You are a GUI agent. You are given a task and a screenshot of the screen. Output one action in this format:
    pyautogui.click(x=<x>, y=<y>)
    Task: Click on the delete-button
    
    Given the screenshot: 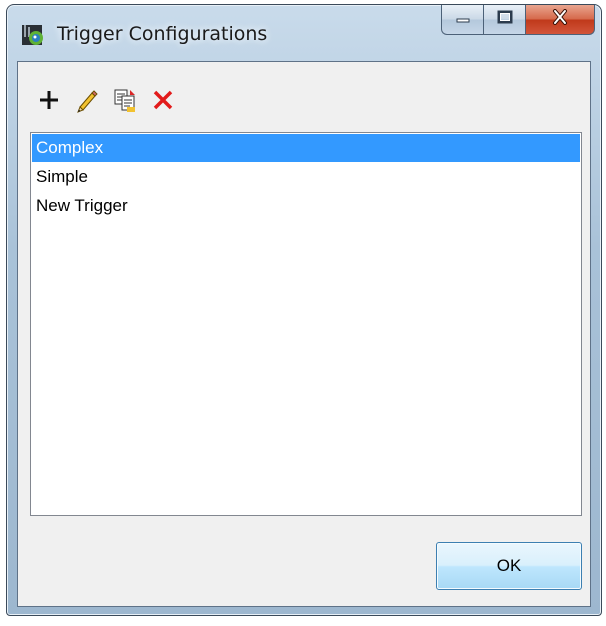 What is the action you would take?
    pyautogui.click(x=163, y=102)
    